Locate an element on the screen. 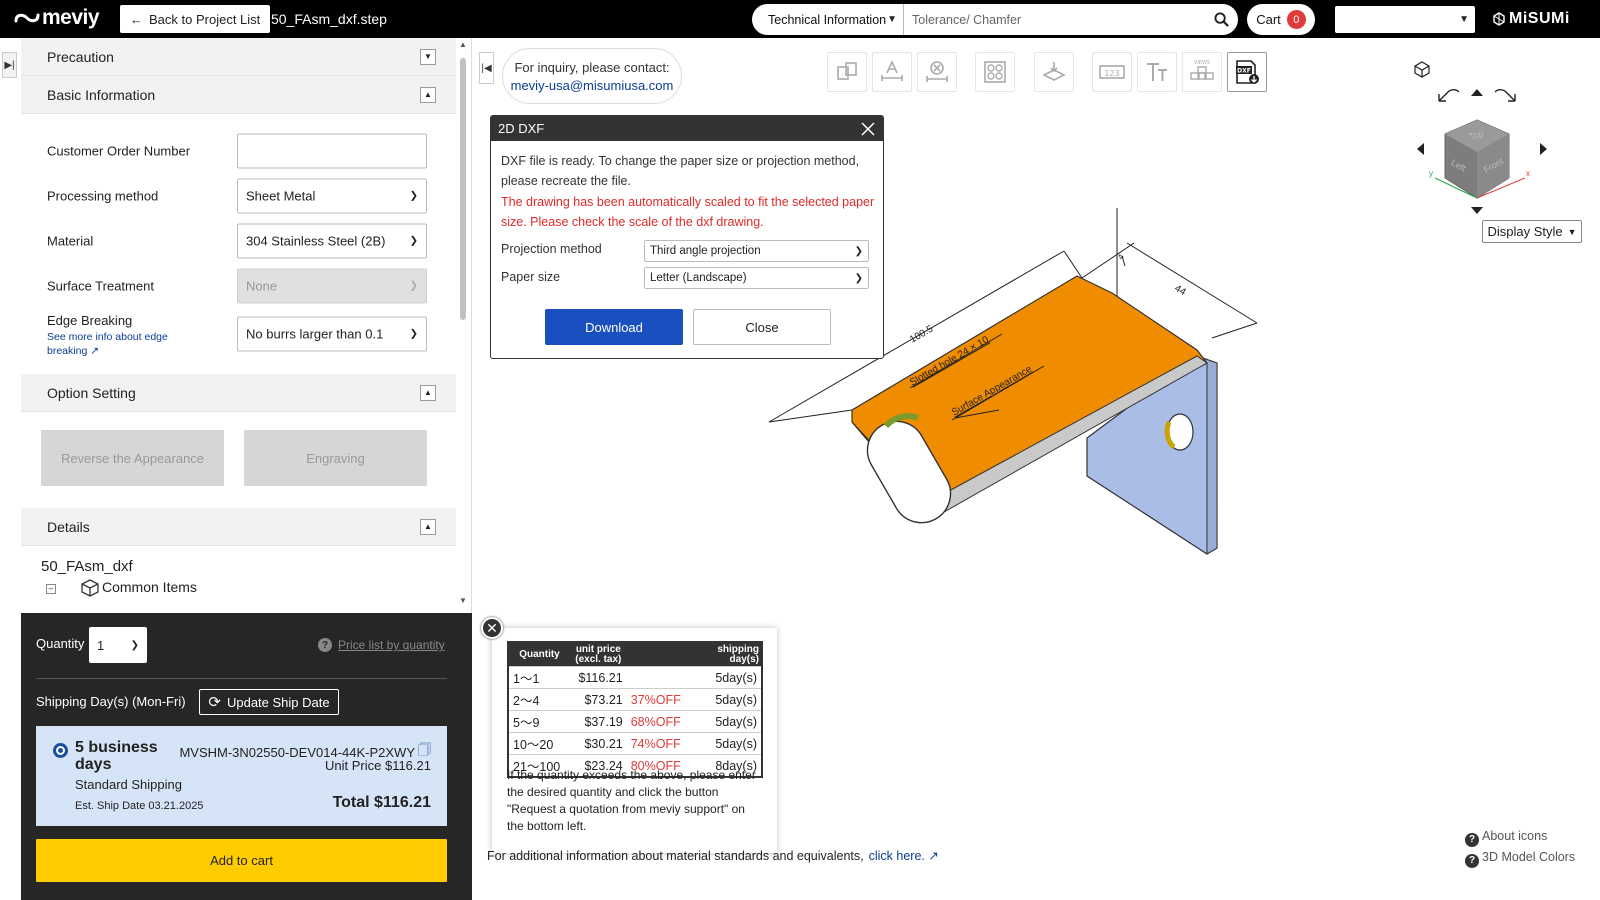 Image resolution: width=1600 pixels, height=900 pixels. edge-breaking-label: Edge Breaking is located at coordinates (90, 320).